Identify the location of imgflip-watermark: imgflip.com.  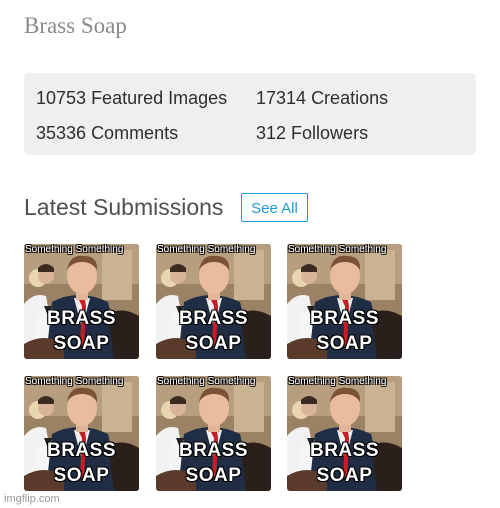
(32, 499).